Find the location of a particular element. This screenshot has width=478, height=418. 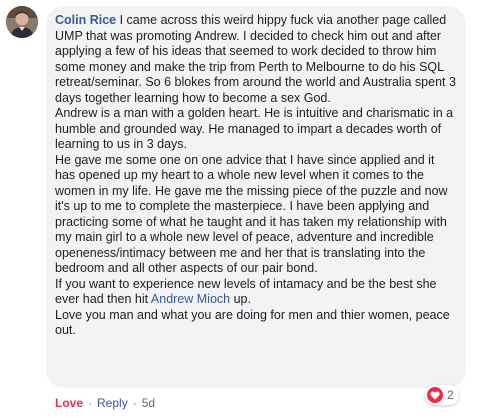

avatar is located at coordinates (22, 22).